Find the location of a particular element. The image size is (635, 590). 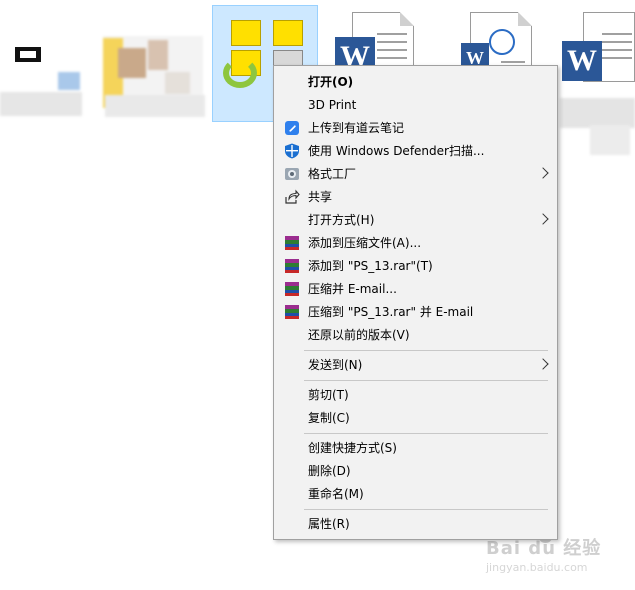

menu-item-label: 打开(O) is located at coordinates (331, 82).